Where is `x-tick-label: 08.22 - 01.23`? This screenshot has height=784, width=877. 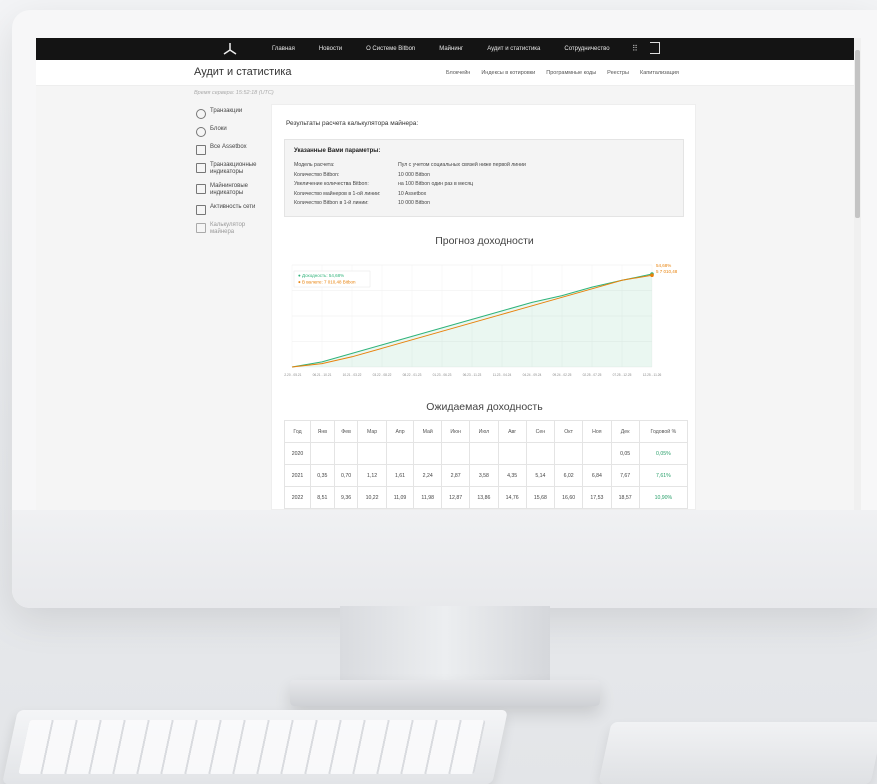 x-tick-label: 08.22 - 01.23 is located at coordinates (412, 375).